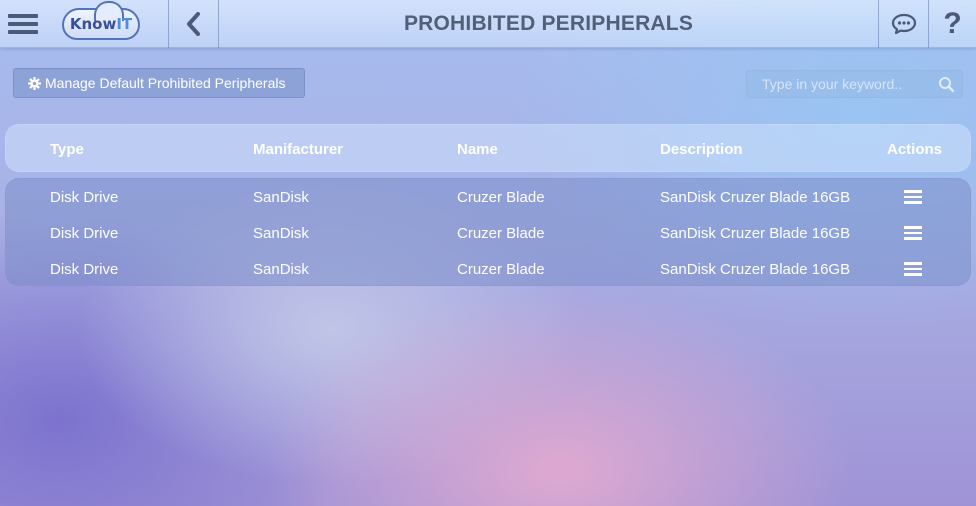 This screenshot has height=506, width=976. I want to click on search-icon, so click(946, 84).